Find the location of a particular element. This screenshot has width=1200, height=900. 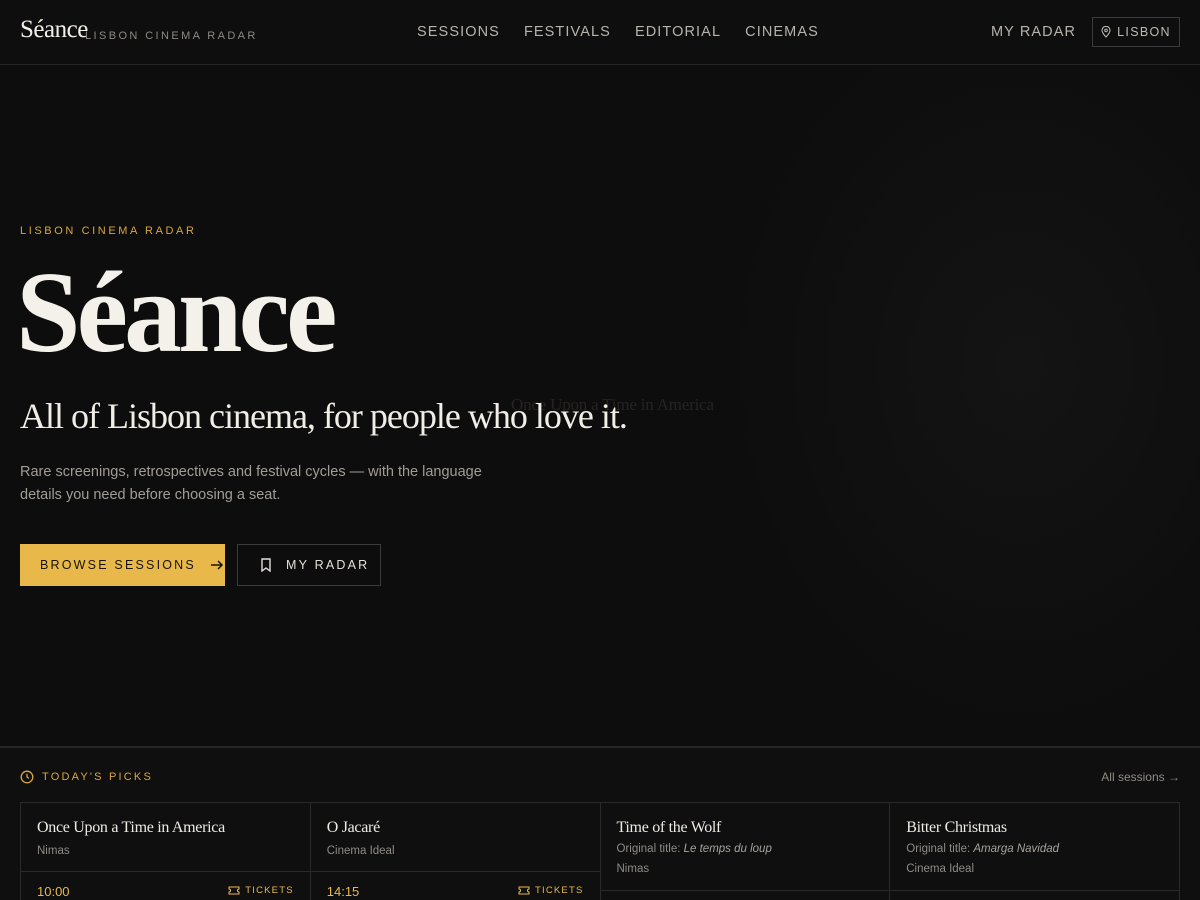

clock-icon is located at coordinates (27, 777).